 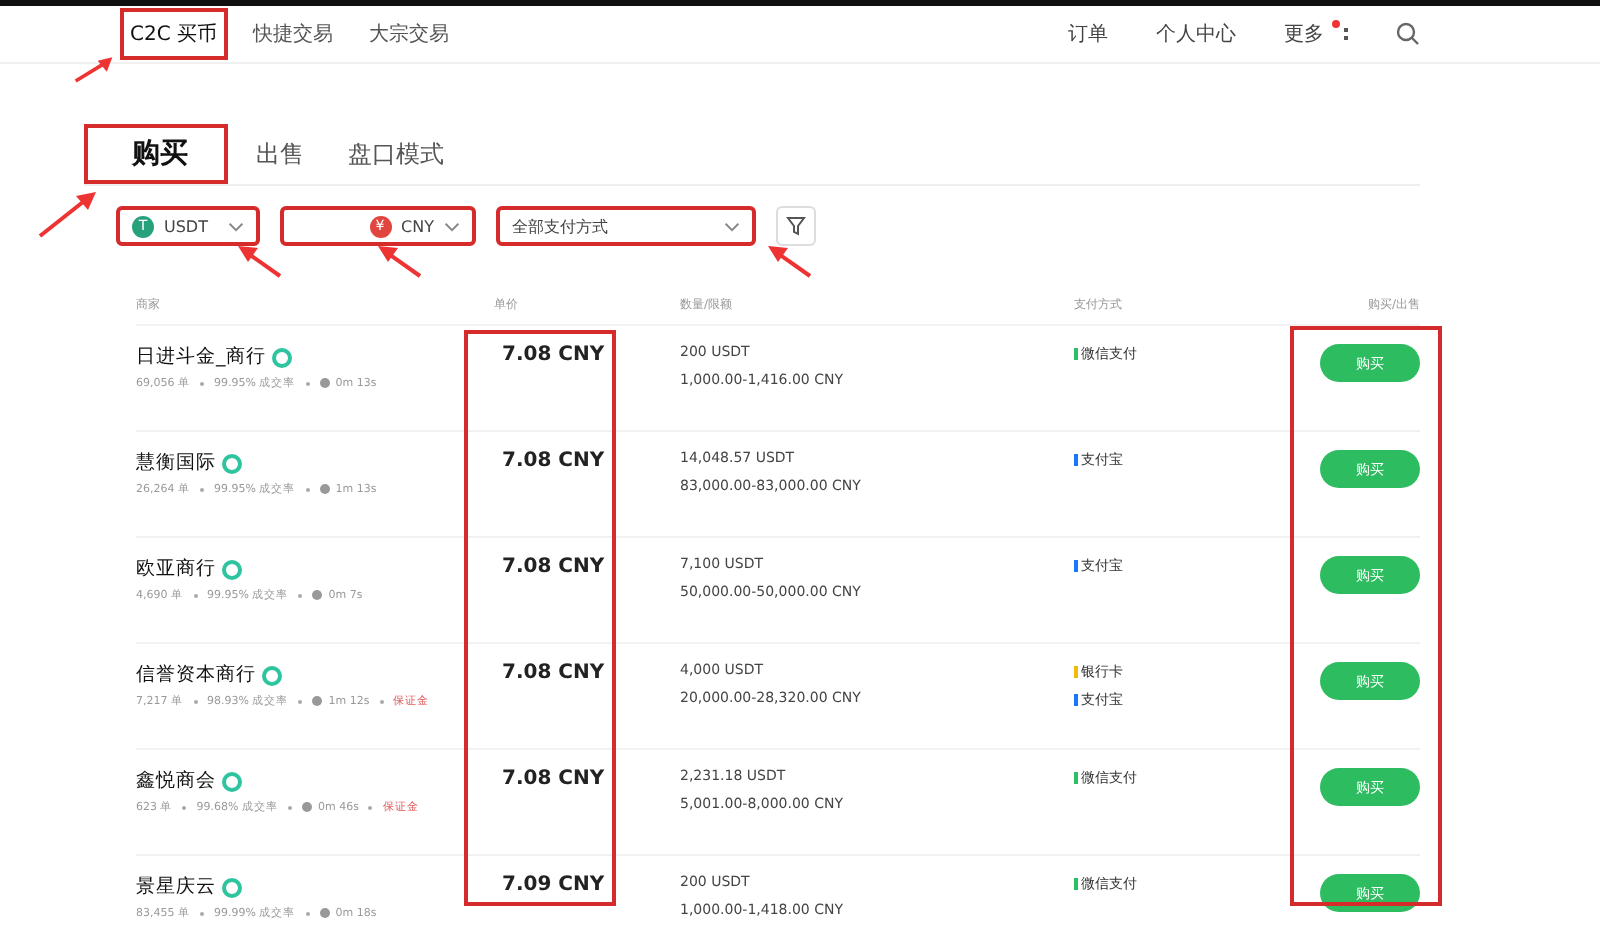 What do you see at coordinates (196, 675) in the screenshot?
I see `merchant-name: 信誉资本商行` at bounding box center [196, 675].